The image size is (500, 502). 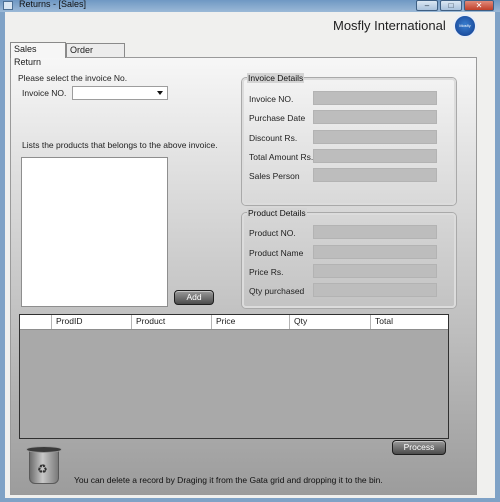 What do you see at coordinates (266, 272) in the screenshot?
I see `price-label: Price Rs.` at bounding box center [266, 272].